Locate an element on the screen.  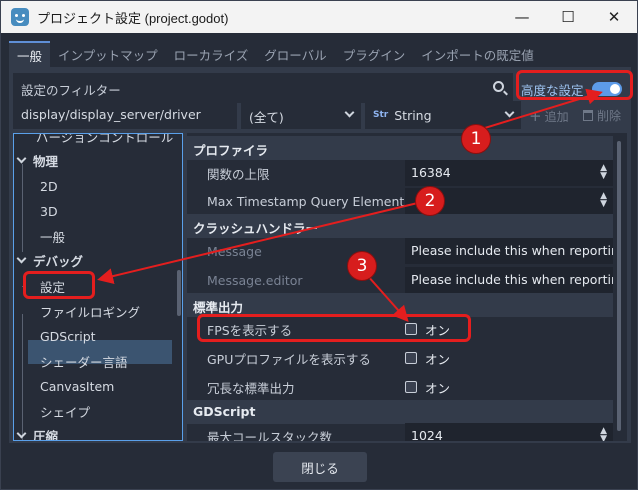
tab-import-defaults: インポートの既定値 is located at coordinates (477, 54).